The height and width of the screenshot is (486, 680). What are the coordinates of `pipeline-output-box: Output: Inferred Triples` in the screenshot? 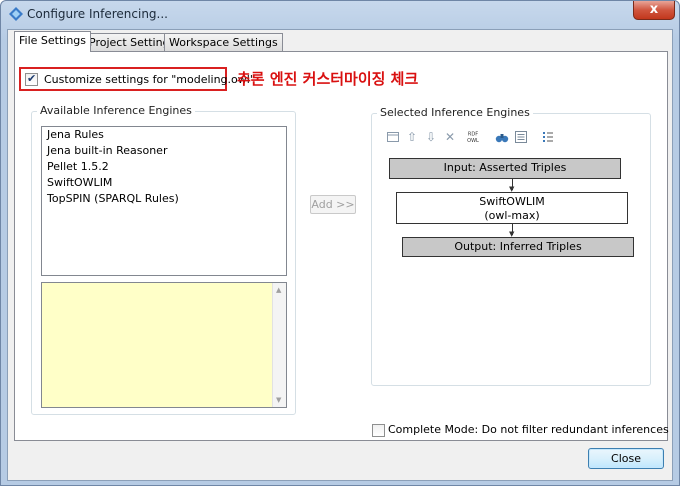 It's located at (518, 247).